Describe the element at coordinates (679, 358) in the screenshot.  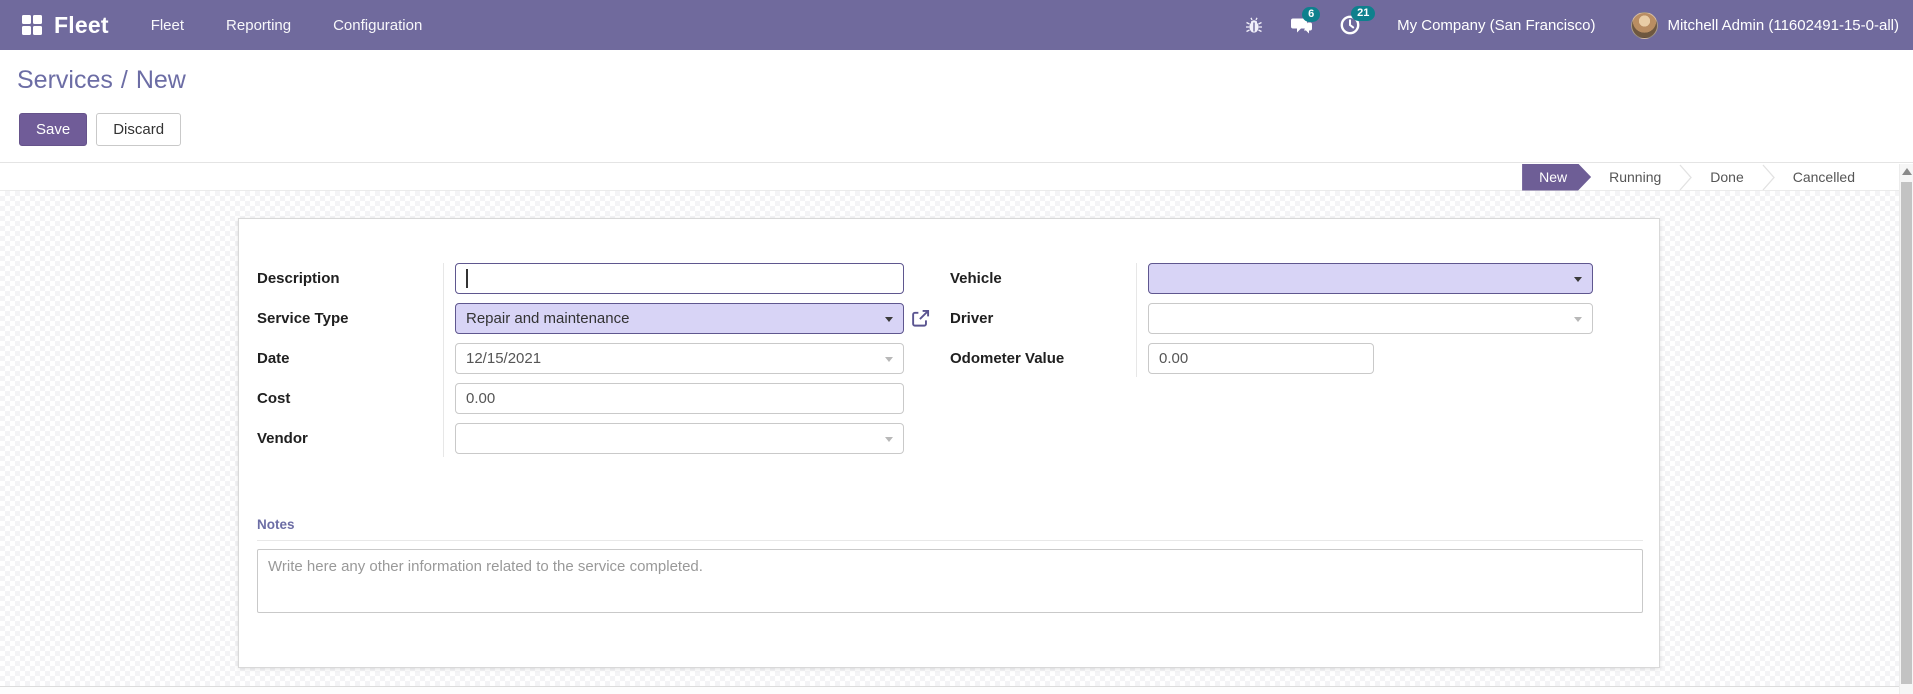
I see `date-input: 12/15/2021` at that location.